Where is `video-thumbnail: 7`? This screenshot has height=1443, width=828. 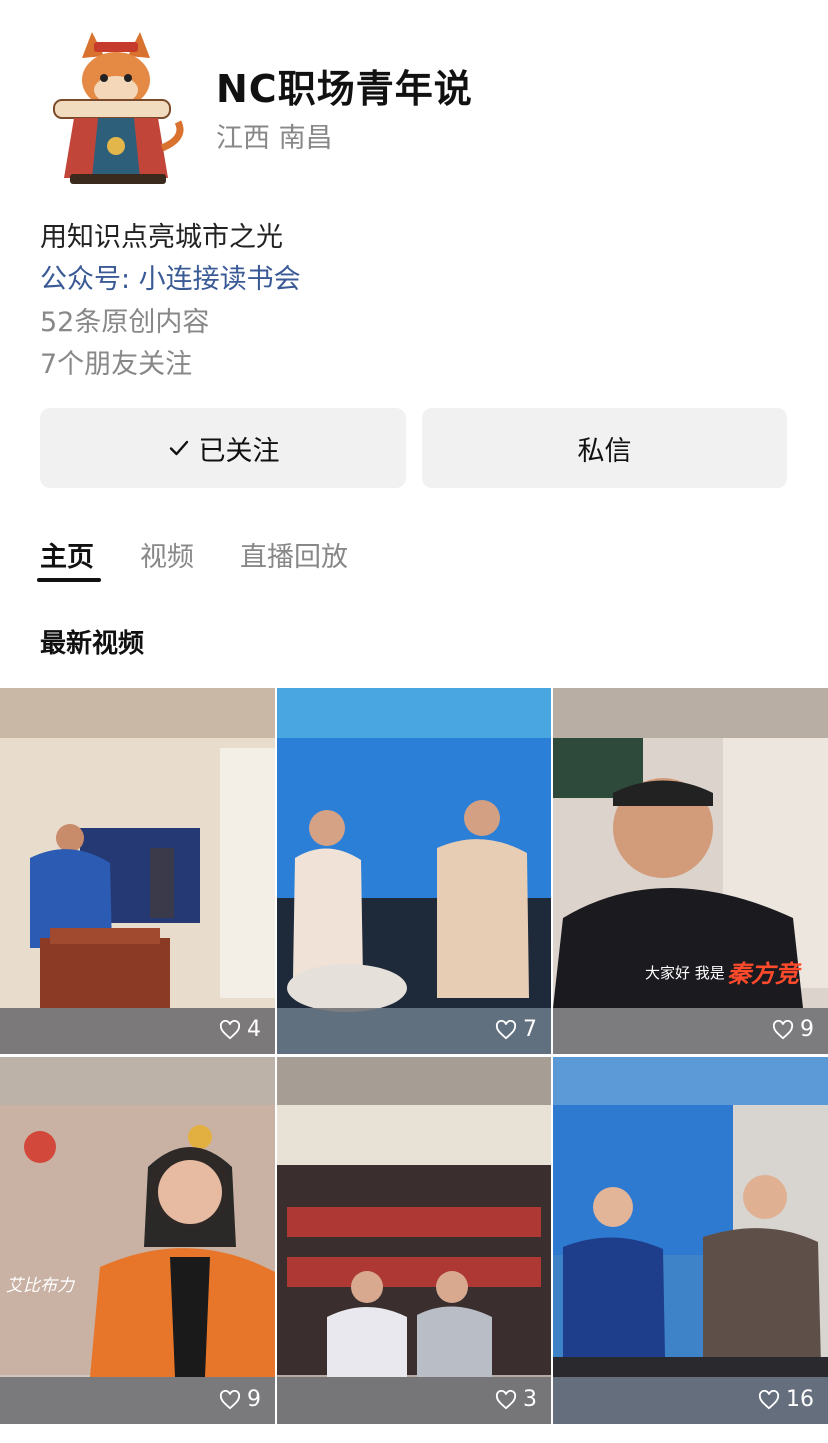 video-thumbnail: 7 is located at coordinates (414, 871).